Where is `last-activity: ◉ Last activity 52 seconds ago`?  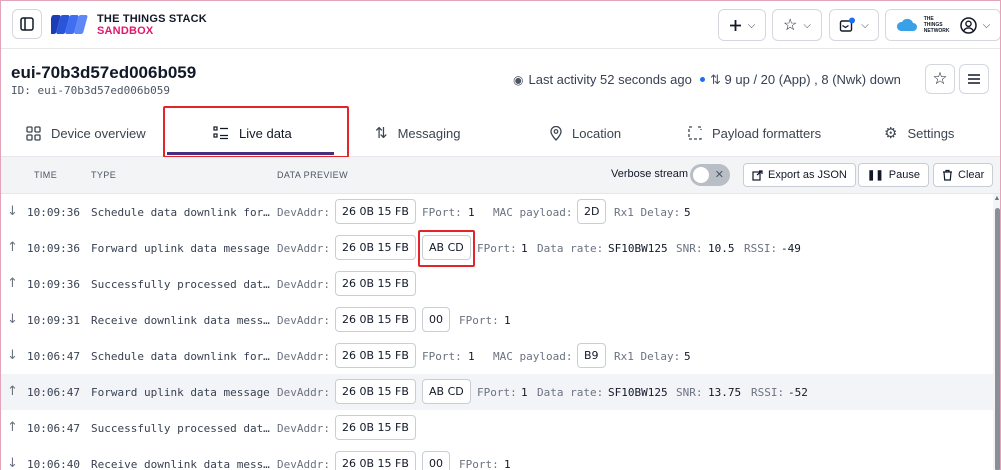 last-activity: ◉ Last activity 52 seconds ago is located at coordinates (609, 79).